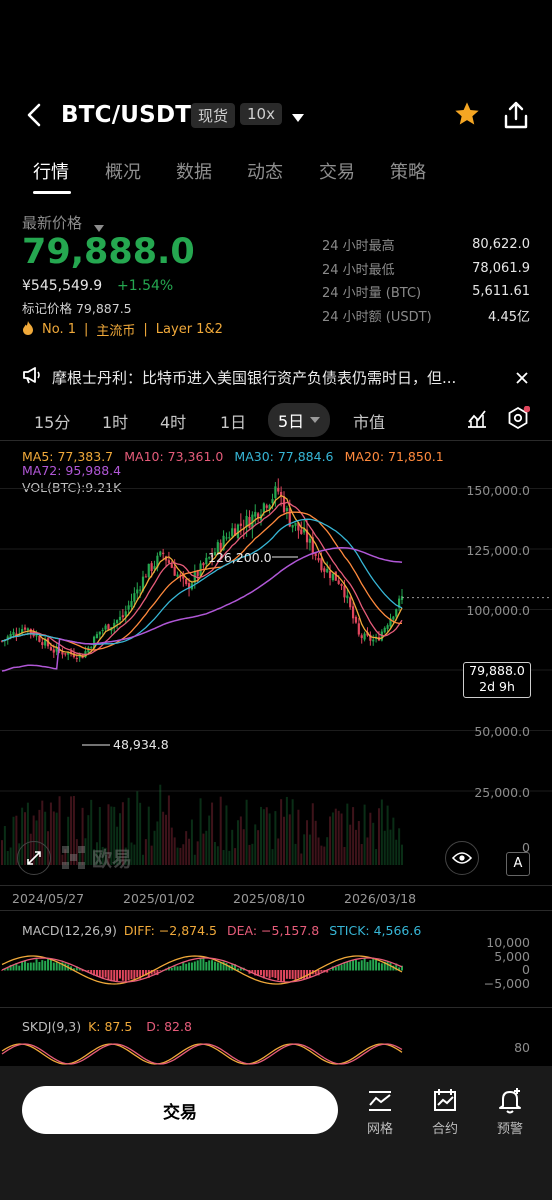 The width and height of the screenshot is (552, 1200). I want to click on timeframe-1h: 1时, so click(115, 421).